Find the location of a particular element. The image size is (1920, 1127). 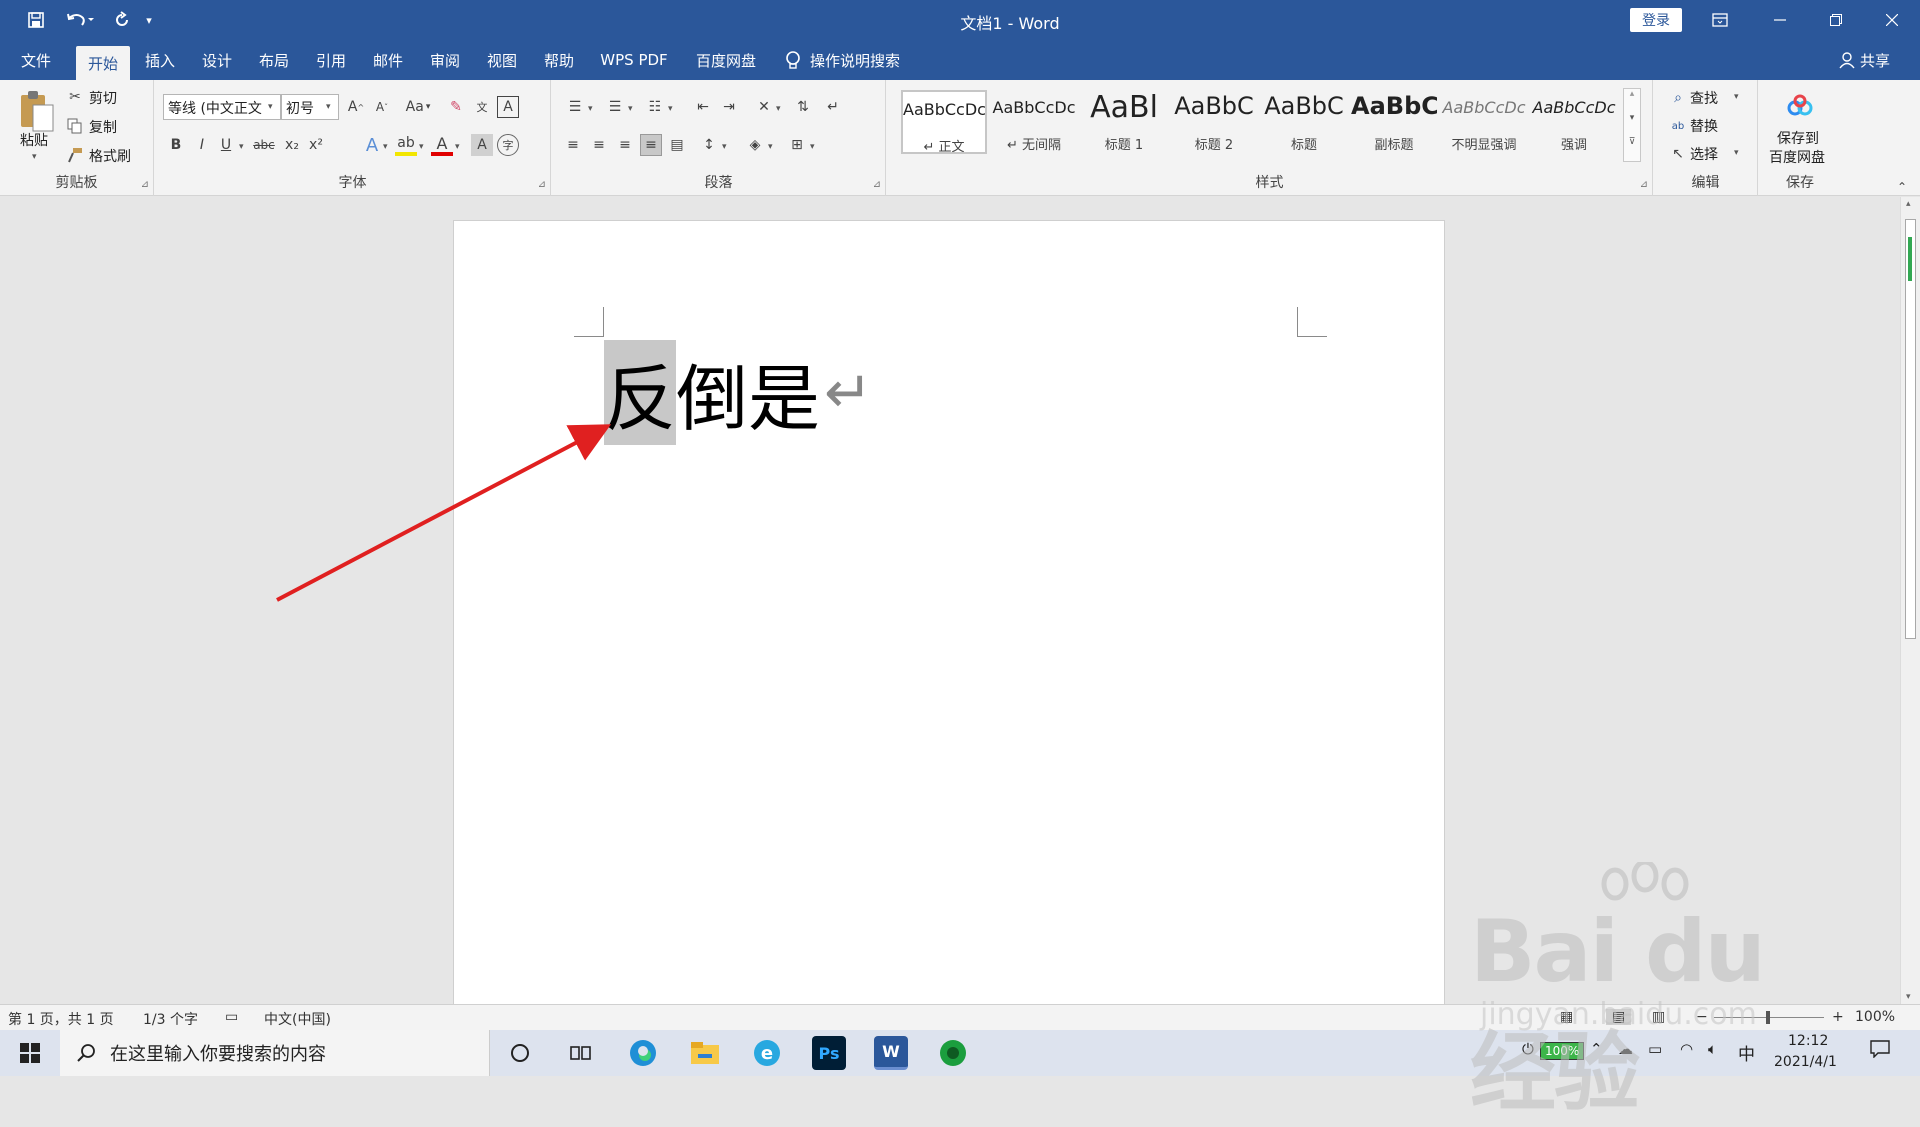

shrink-font-icon: Aˇ is located at coordinates (382, 107).